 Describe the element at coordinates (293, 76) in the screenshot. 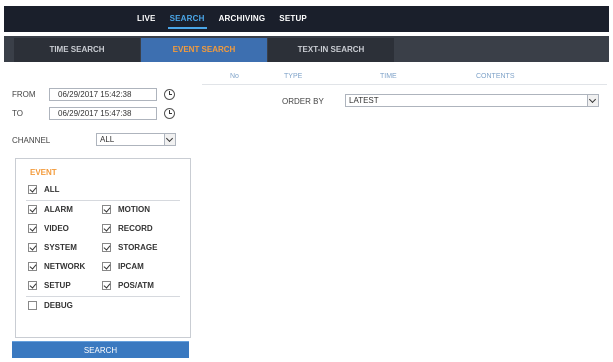

I see `column-header-type: TYPE` at that location.